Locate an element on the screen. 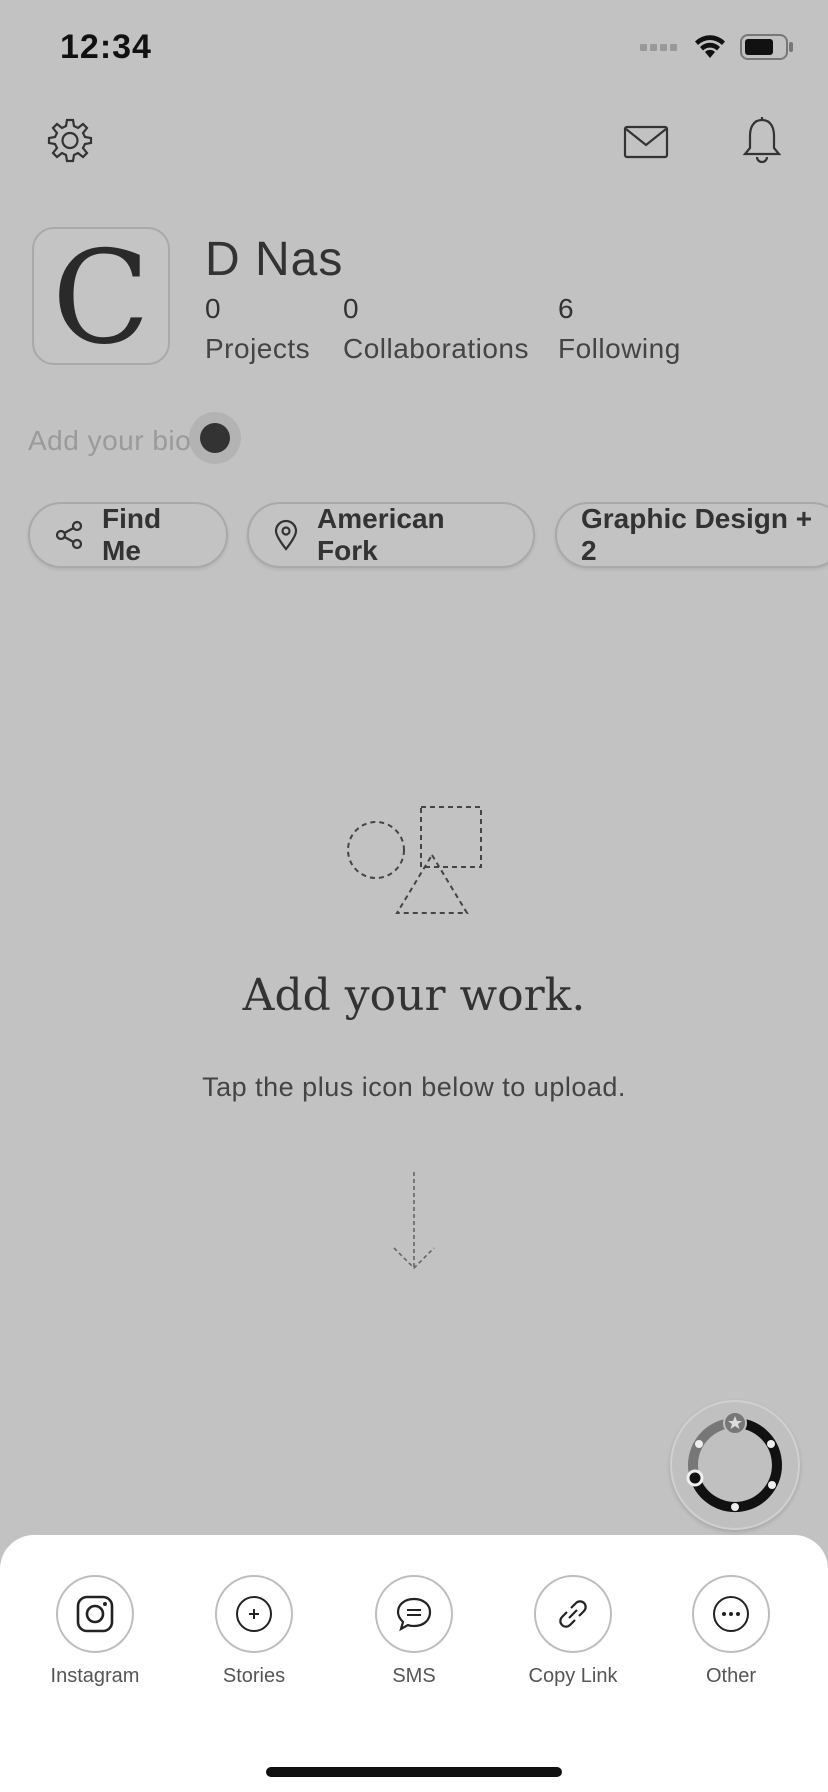 This screenshot has width=828, height=1792. stat-label: Projects is located at coordinates (258, 348).